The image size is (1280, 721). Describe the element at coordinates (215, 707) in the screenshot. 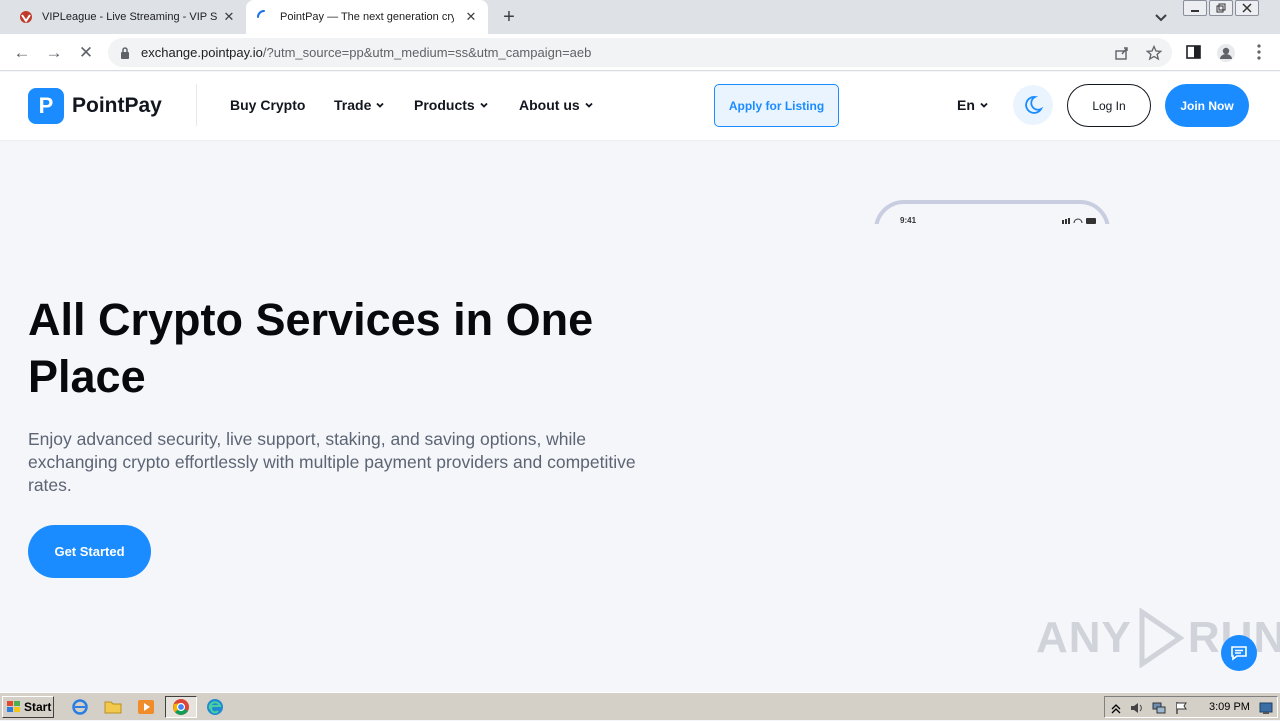

I see `edge-icon` at that location.